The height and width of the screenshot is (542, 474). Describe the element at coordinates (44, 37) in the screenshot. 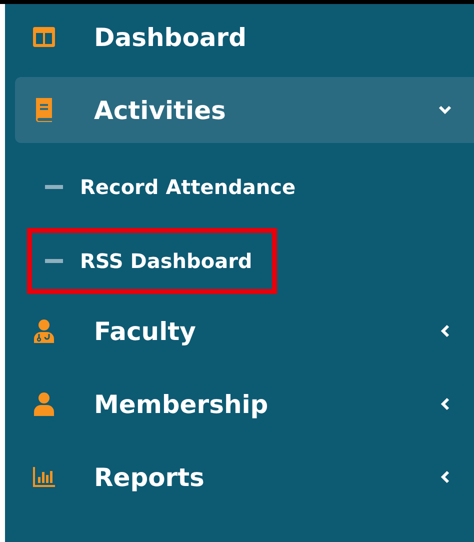

I see `columns-icon` at that location.